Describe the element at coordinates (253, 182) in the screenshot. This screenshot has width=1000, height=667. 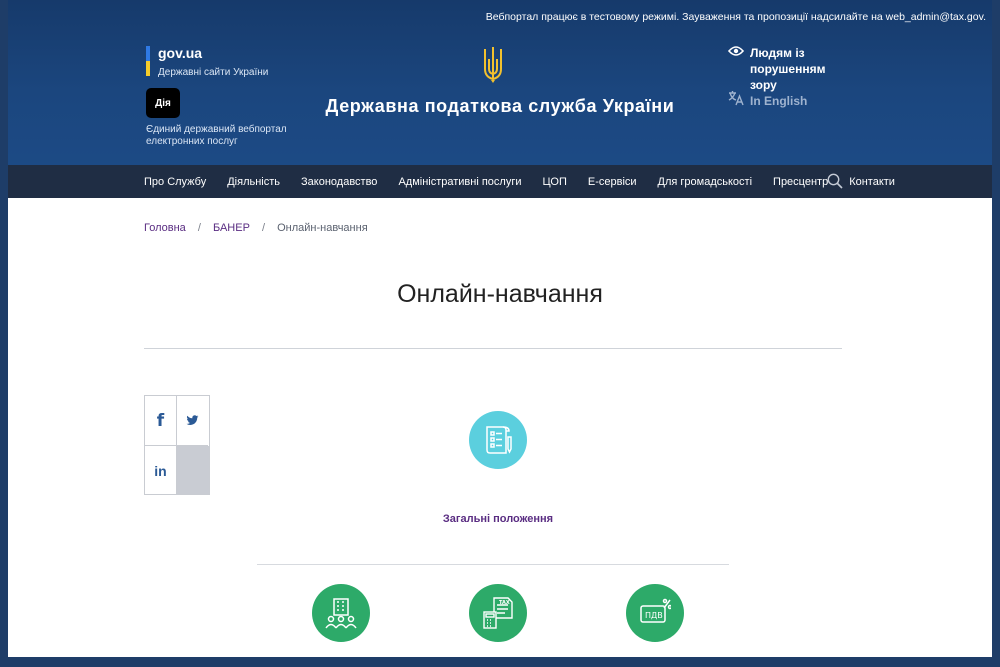
I see `nav-item-activity: Діяльність` at that location.